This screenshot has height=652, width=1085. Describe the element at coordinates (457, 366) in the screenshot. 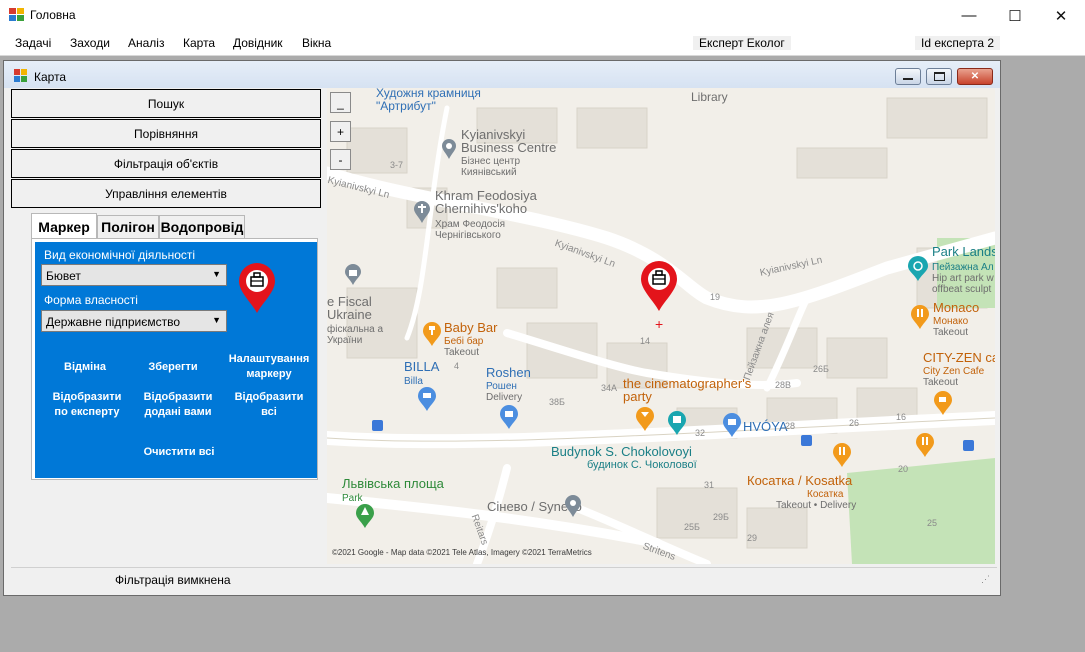

I see `house-number: 4` at that location.